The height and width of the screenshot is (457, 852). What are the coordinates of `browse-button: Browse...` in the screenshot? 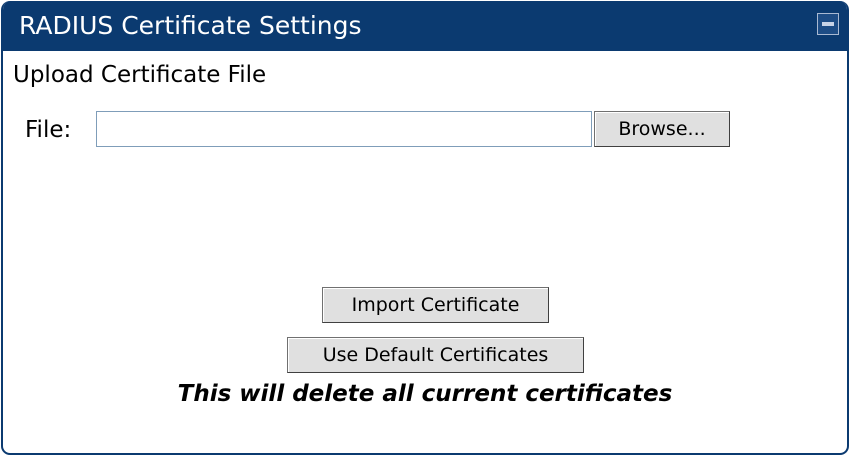 It's located at (662, 129).